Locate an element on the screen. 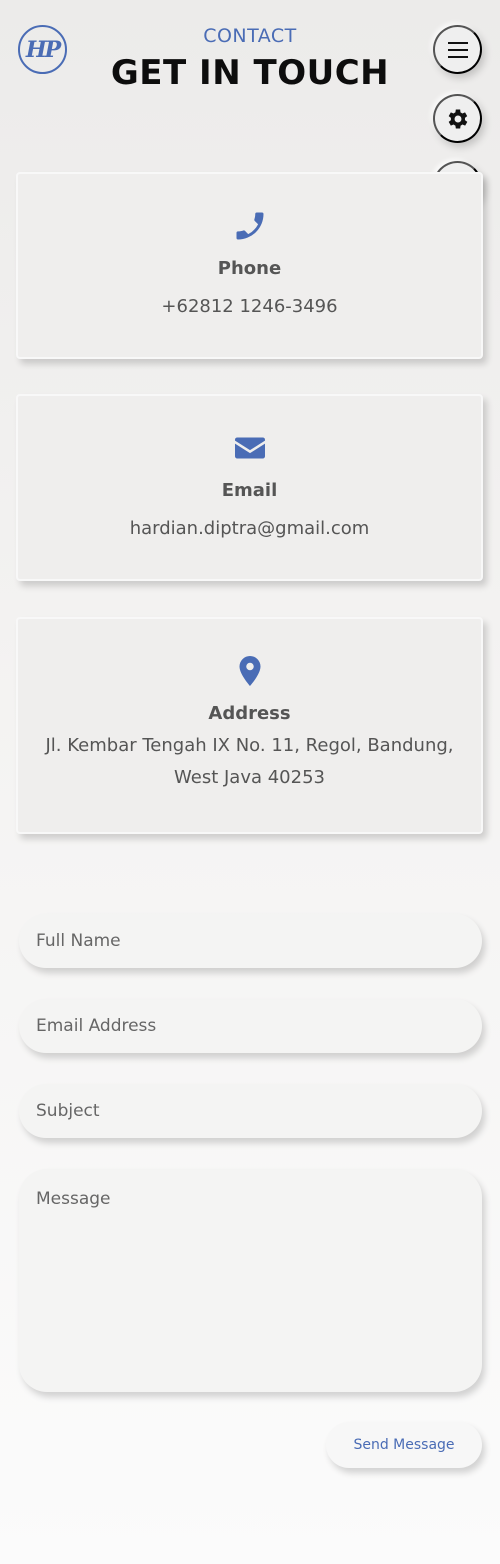  email-value: hardian.diptra@gmail.com is located at coordinates (249, 529).